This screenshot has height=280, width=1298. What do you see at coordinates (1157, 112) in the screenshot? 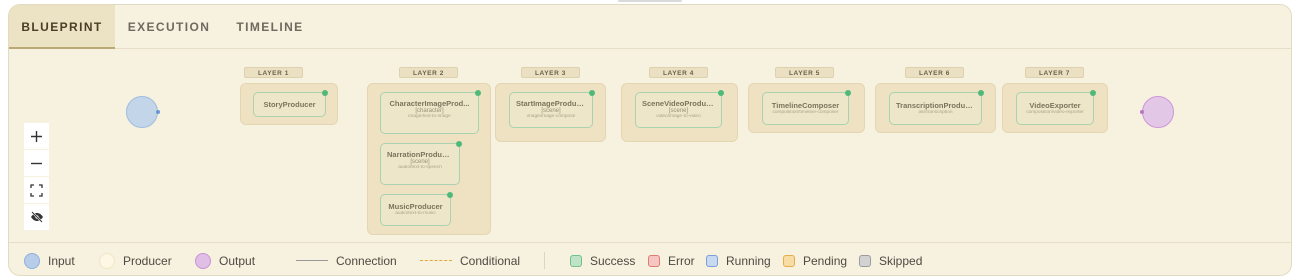
I see `output-node` at bounding box center [1157, 112].